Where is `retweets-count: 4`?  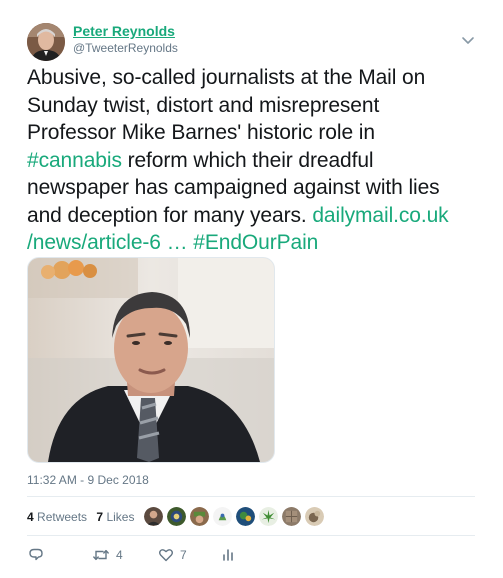 retweets-count: 4 is located at coordinates (30, 517).